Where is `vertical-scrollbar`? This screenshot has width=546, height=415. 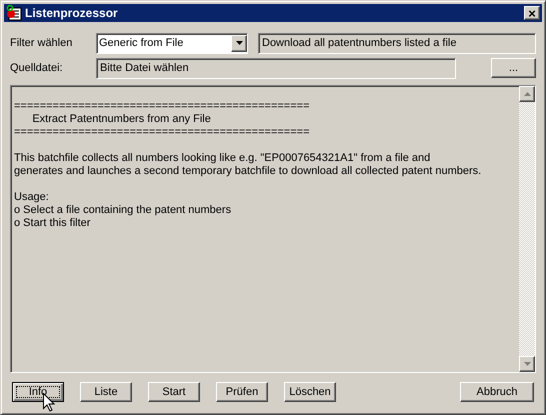 vertical-scrollbar is located at coordinates (527, 229).